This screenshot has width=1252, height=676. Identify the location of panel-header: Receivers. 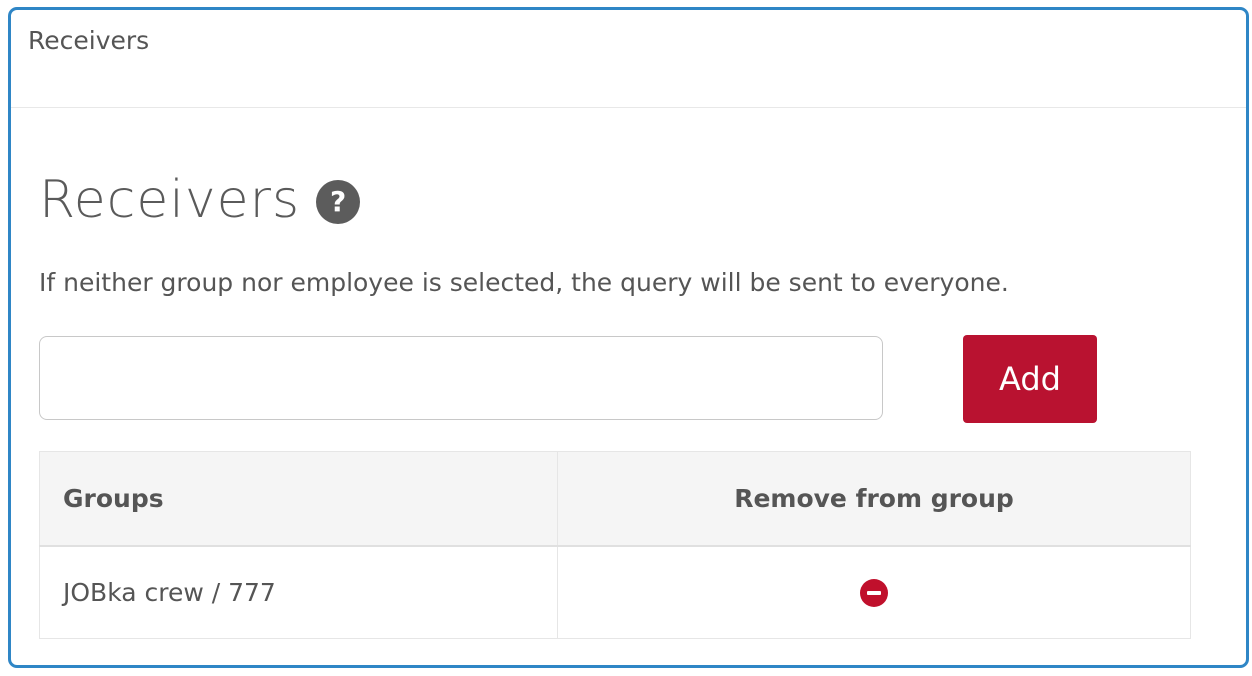
(628, 59).